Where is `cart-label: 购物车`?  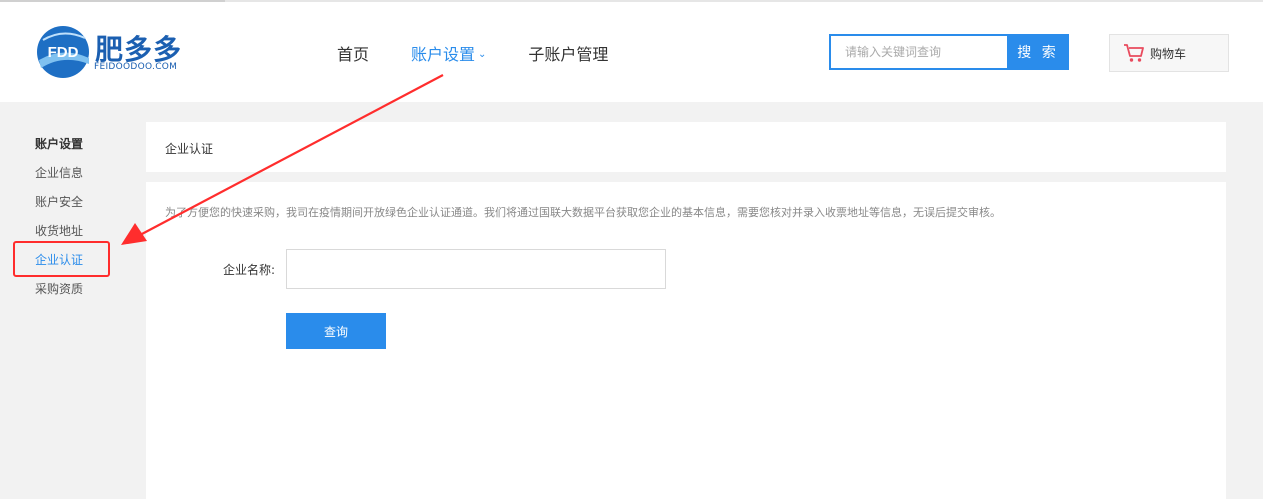 cart-label: 购物车 is located at coordinates (1168, 53).